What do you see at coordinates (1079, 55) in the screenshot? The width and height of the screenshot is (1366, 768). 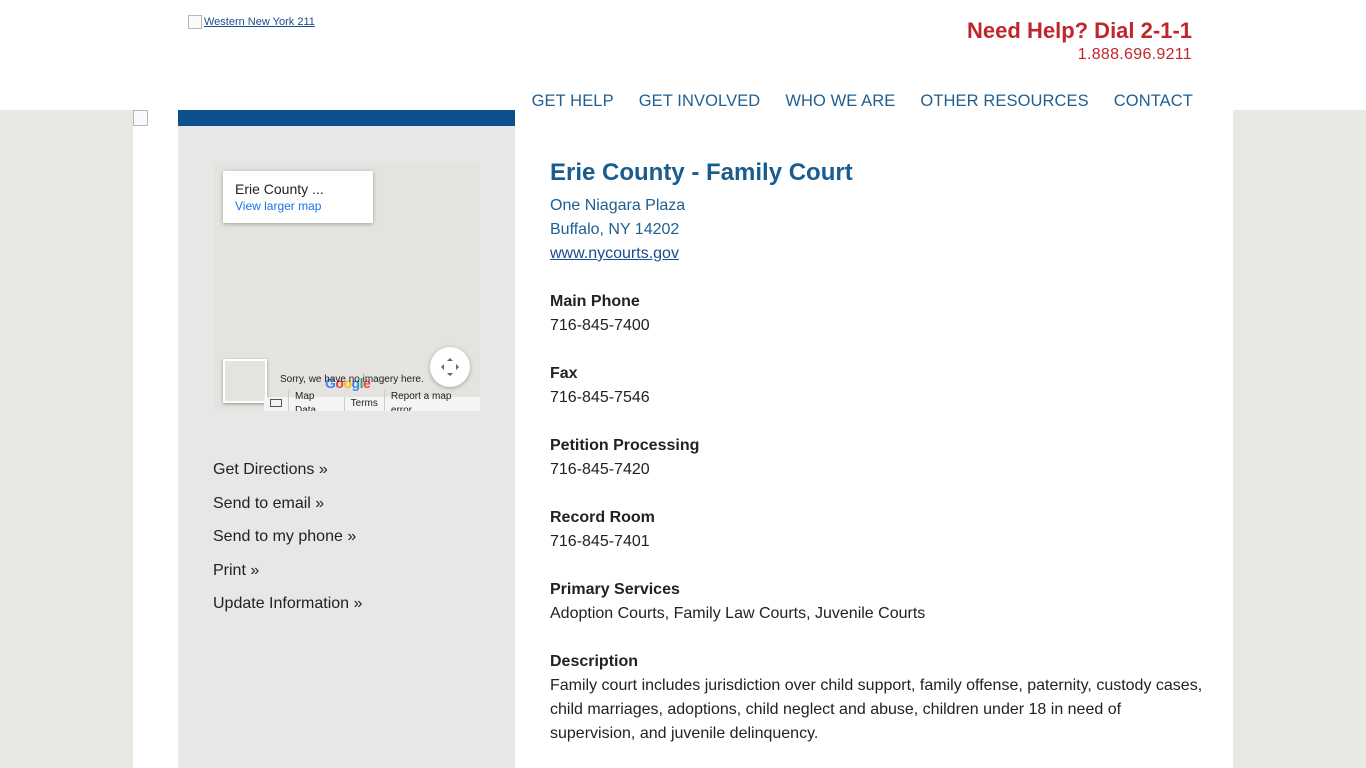 I see `helpline-phone: 1.888.696.9211` at bounding box center [1079, 55].